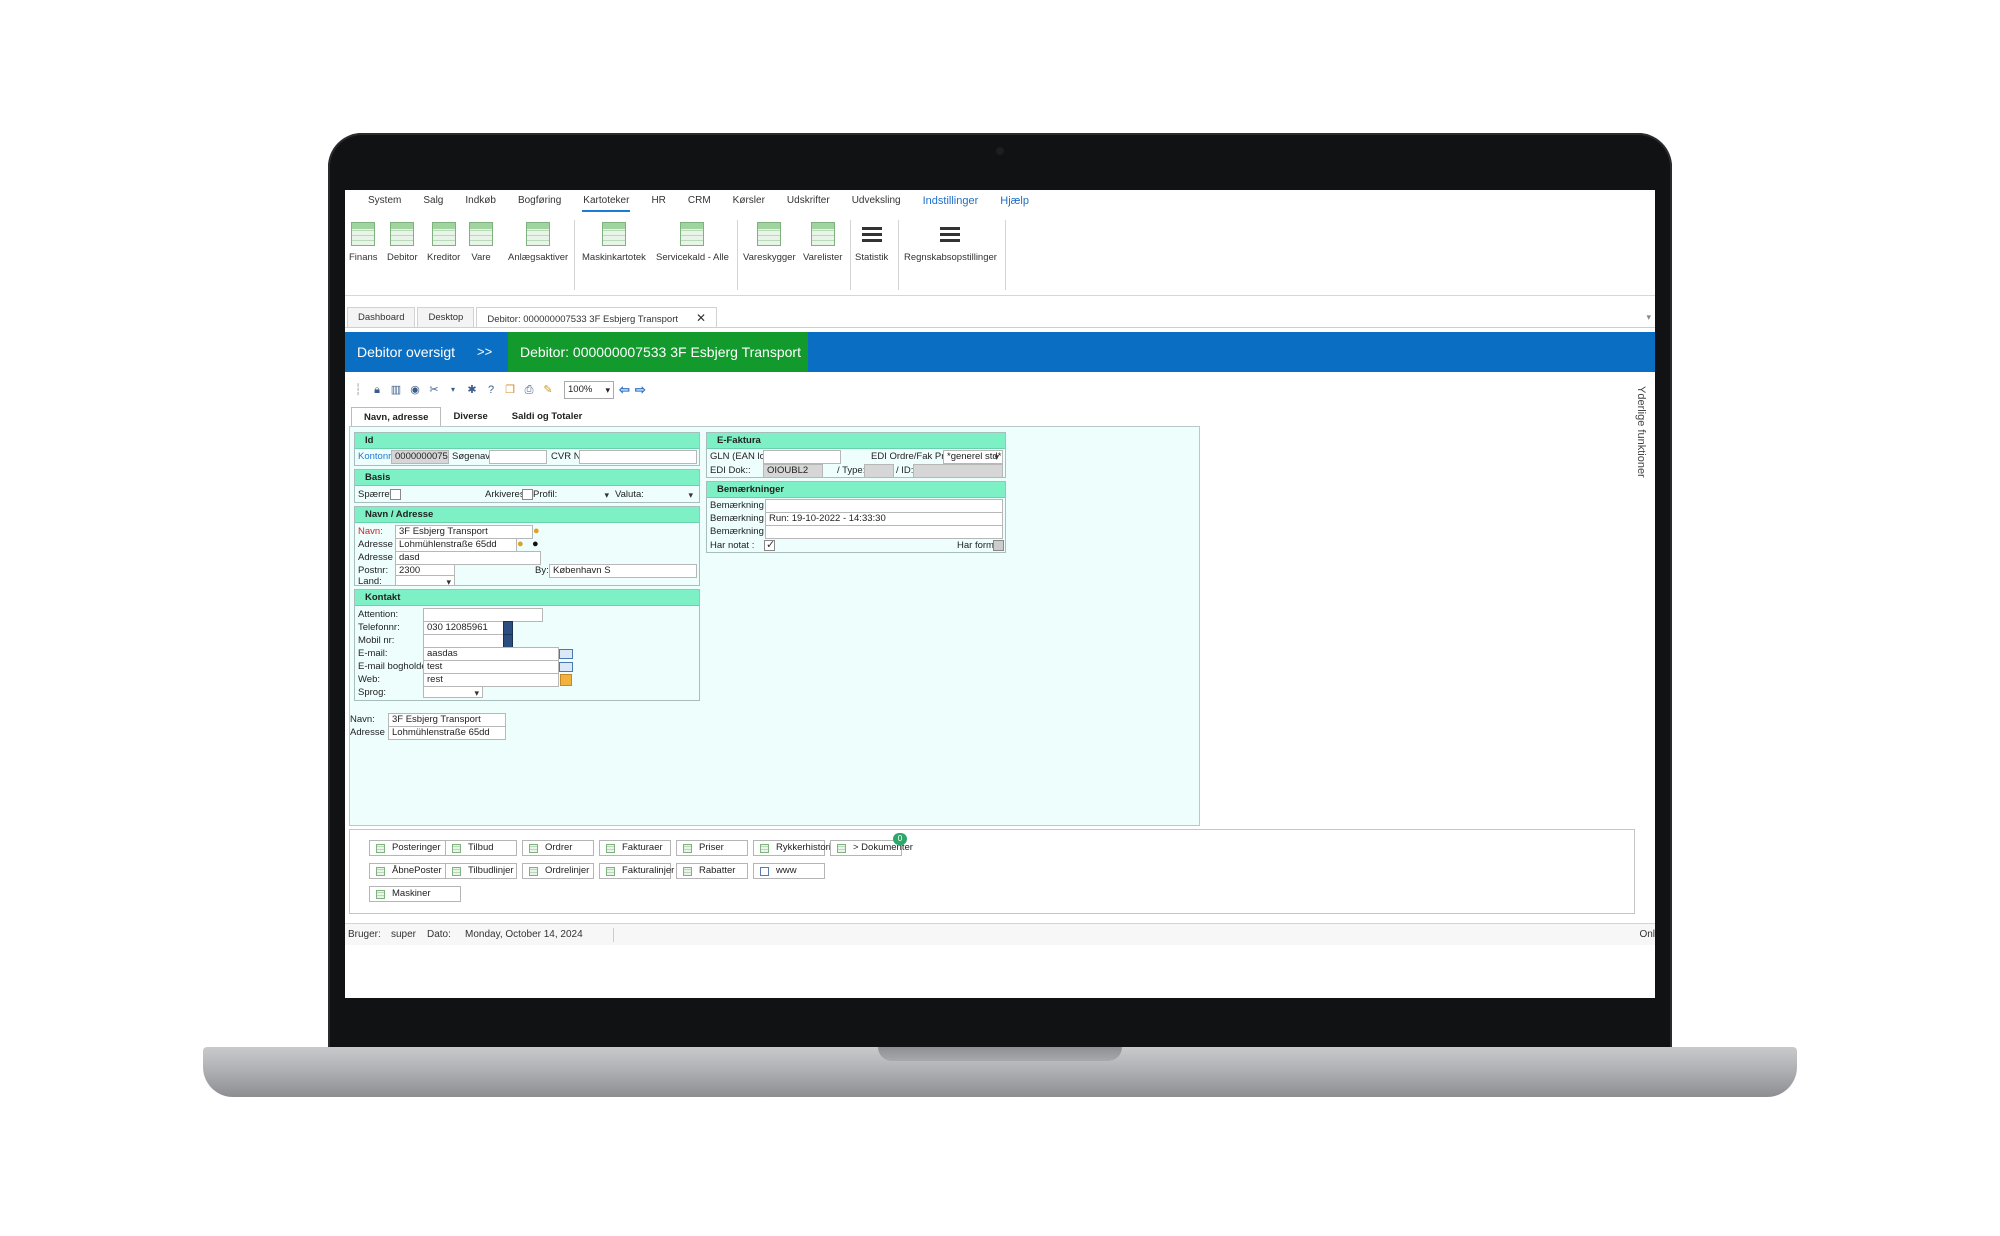 The width and height of the screenshot is (2000, 1236). Describe the element at coordinates (876, 201) in the screenshot. I see `menu-udveksling: Udveksling` at that location.